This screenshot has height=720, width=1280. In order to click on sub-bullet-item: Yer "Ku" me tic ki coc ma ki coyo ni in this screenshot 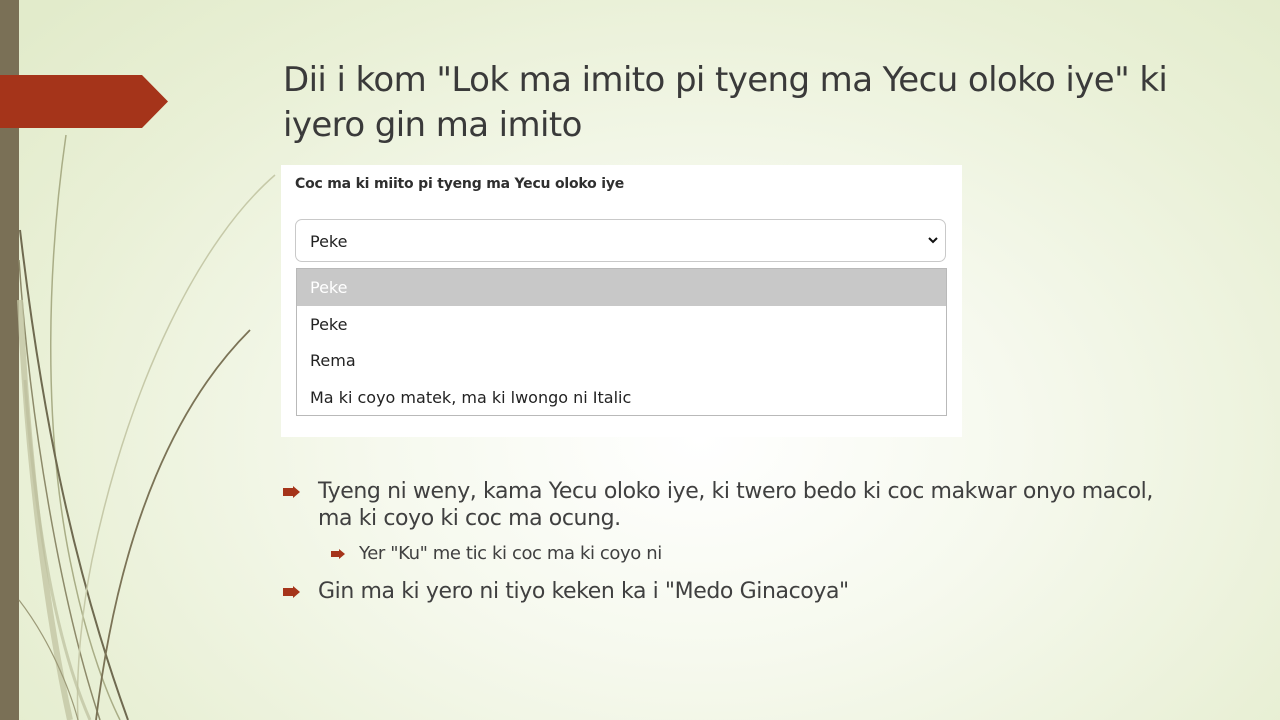, I will do `click(681, 555)`.